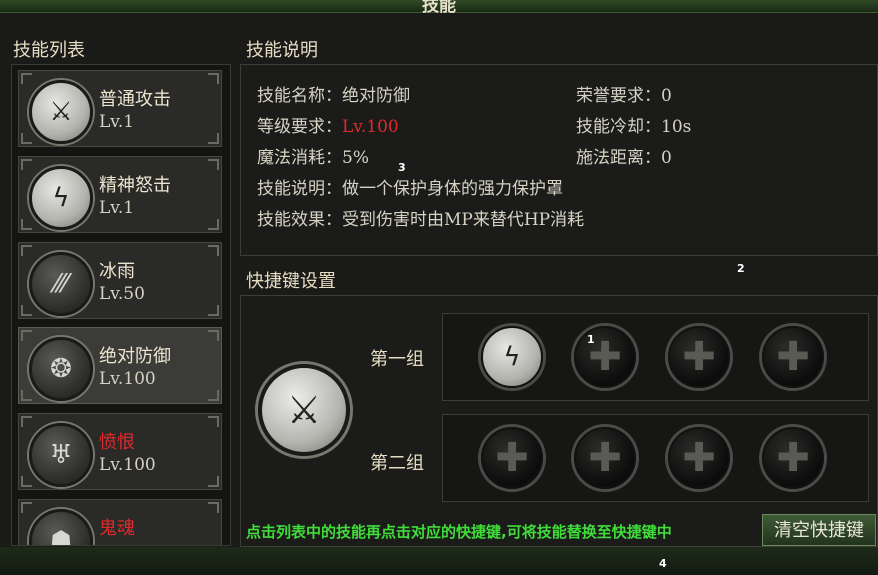  I want to click on skill-icon-glyph: ϟ, so click(61, 198).